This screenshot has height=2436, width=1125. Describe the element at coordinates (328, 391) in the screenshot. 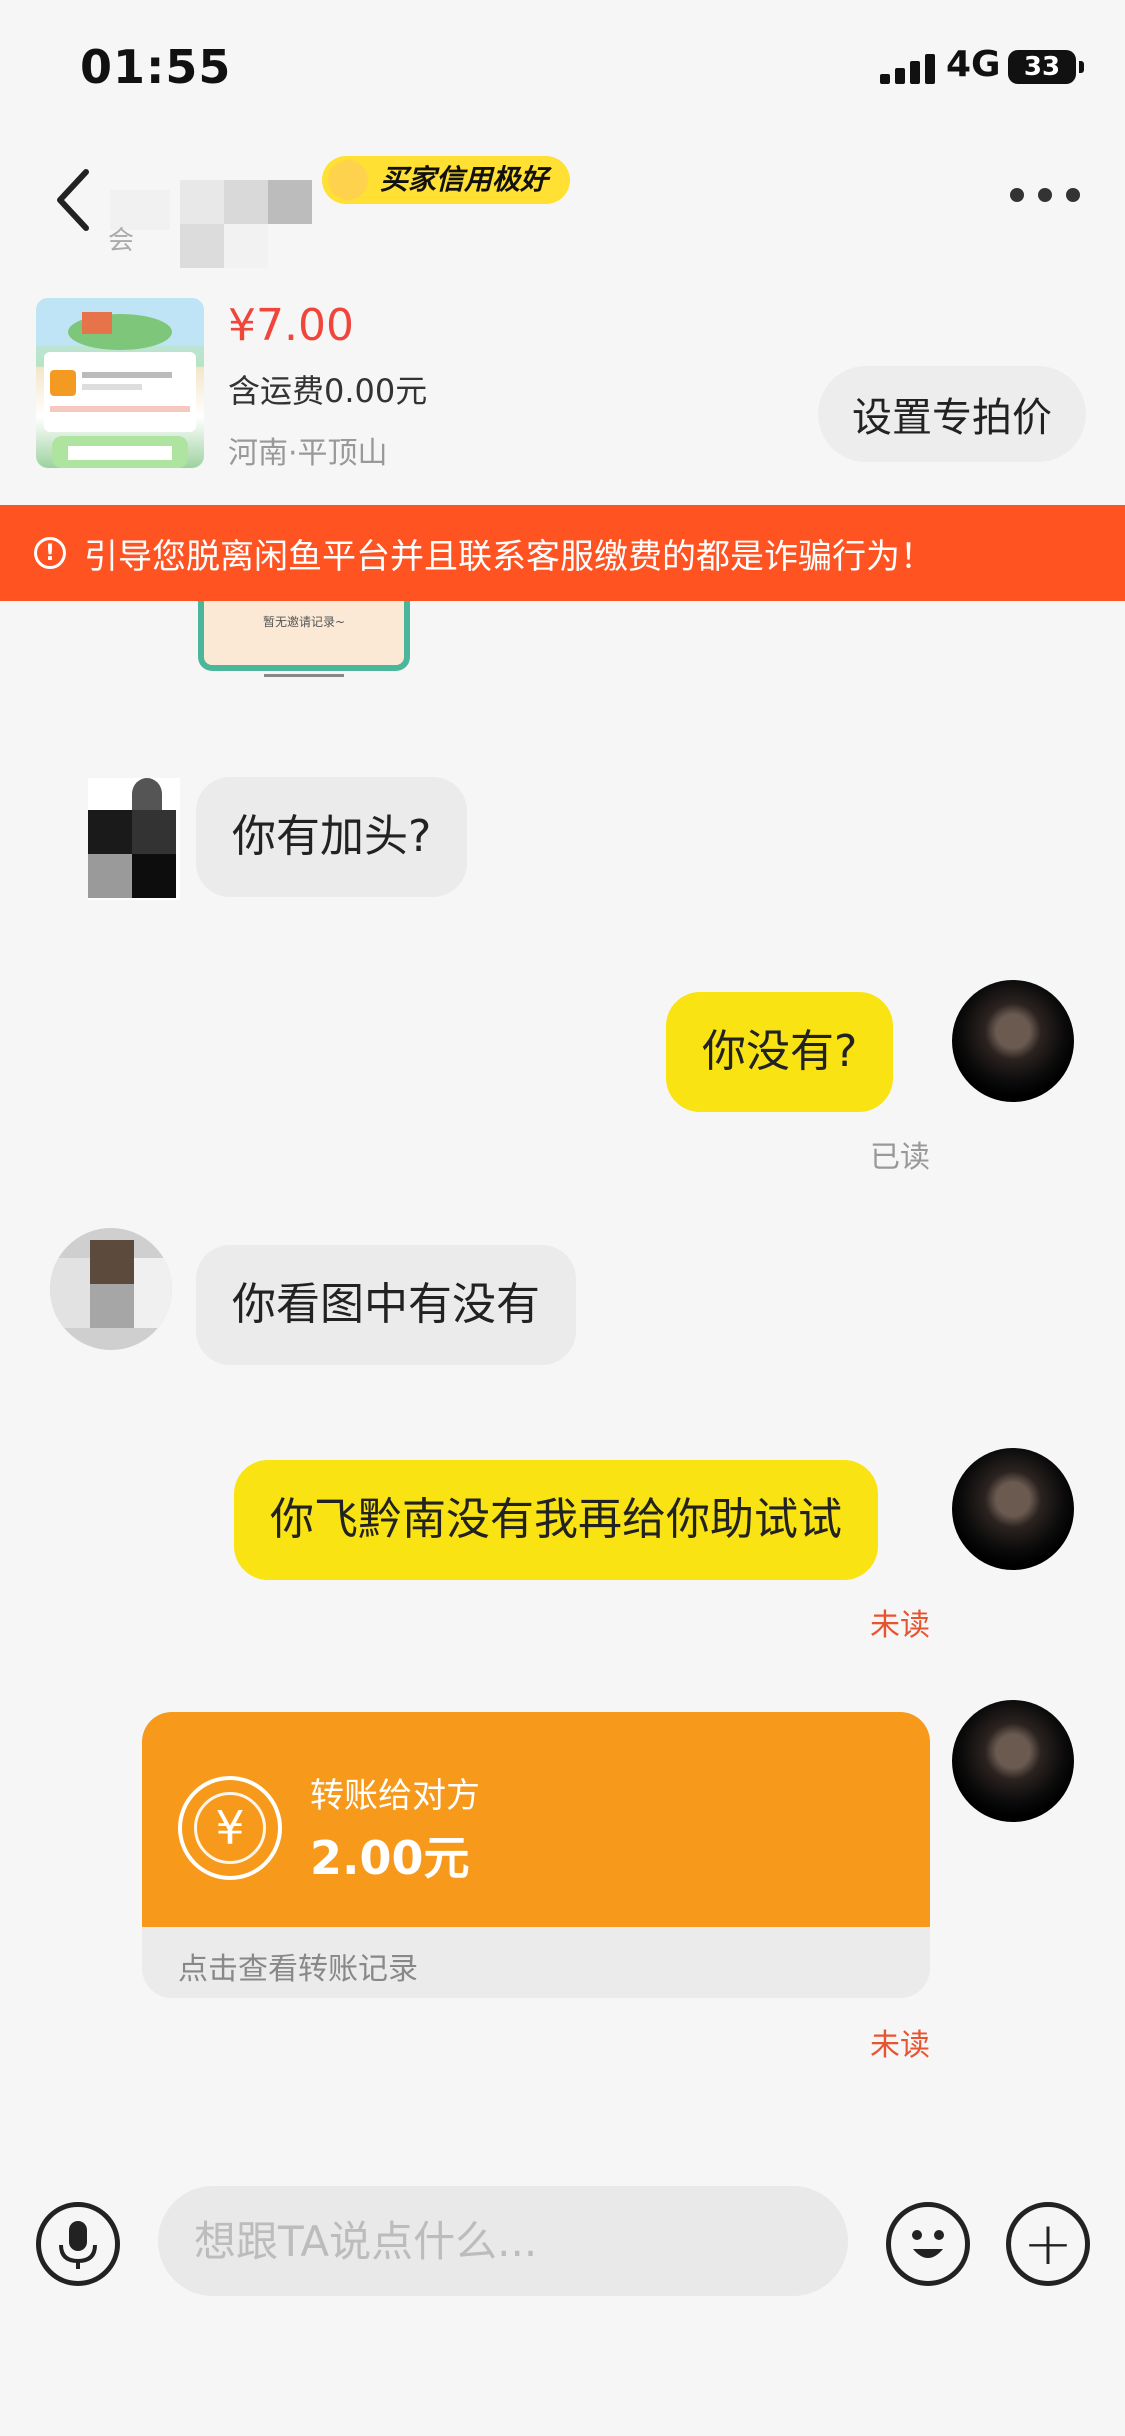

I see `product-shipping: 含运费0.00元` at that location.